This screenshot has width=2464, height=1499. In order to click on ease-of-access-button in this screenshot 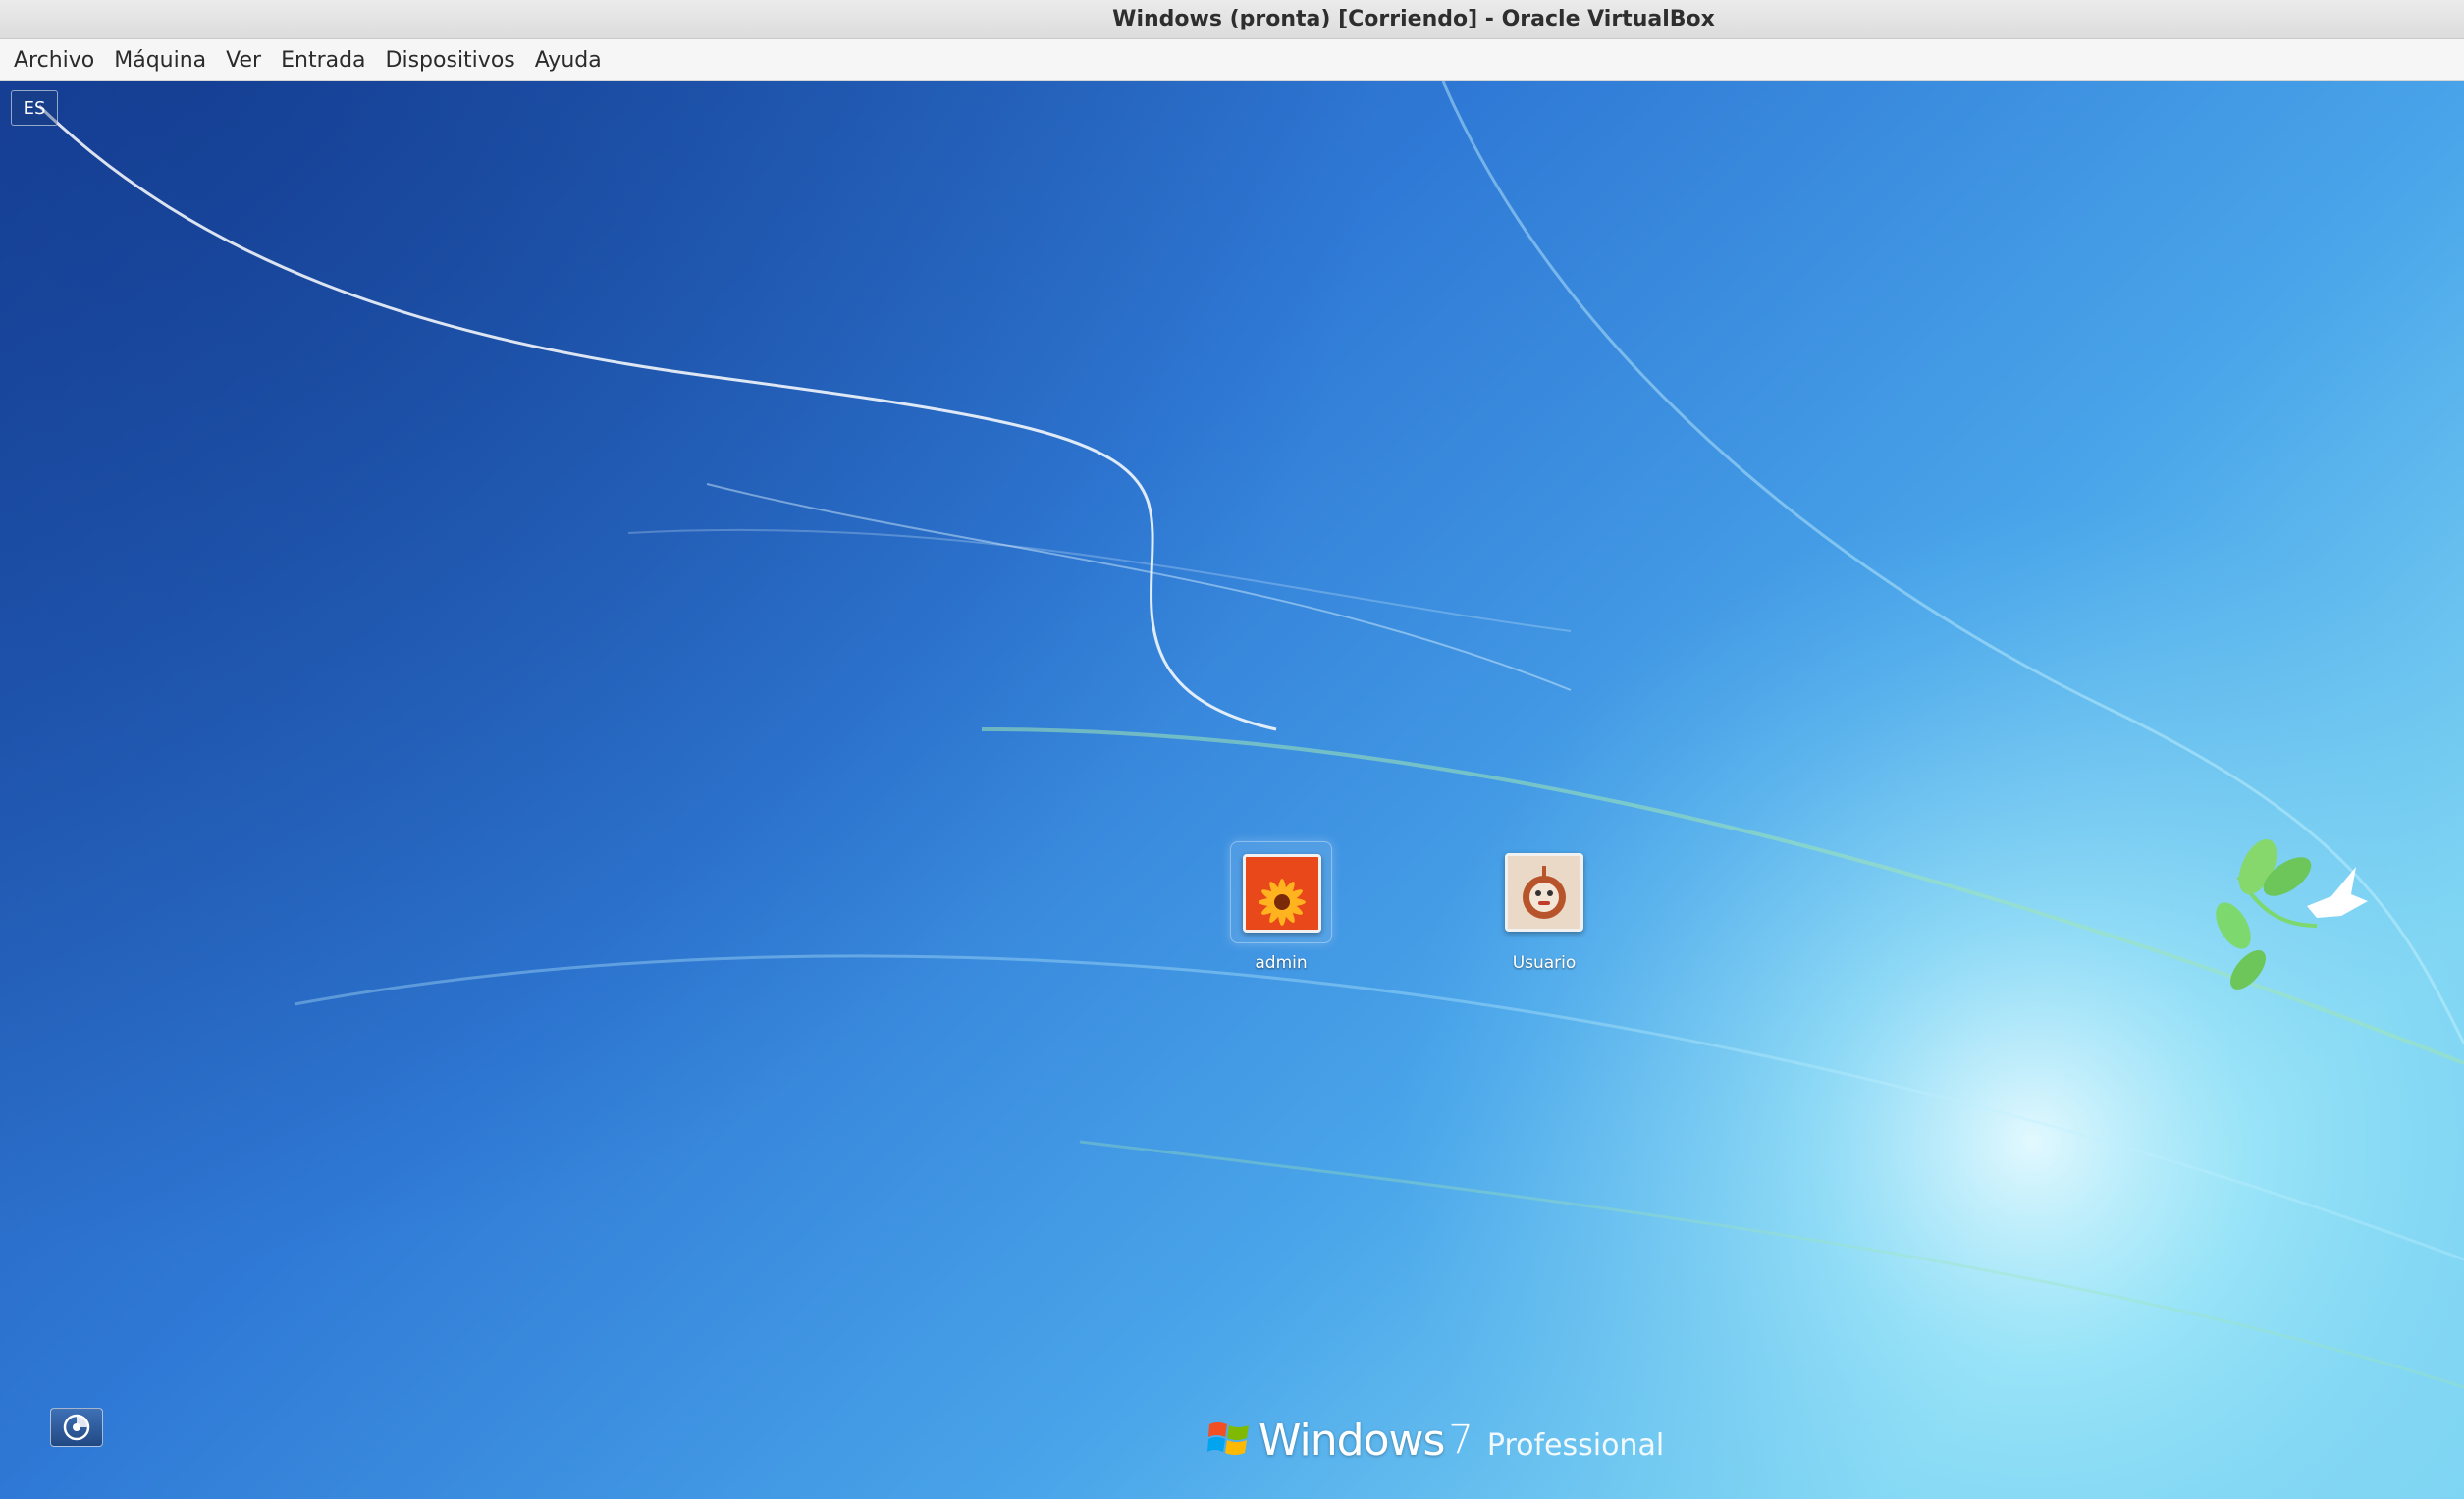, I will do `click(76, 1427)`.